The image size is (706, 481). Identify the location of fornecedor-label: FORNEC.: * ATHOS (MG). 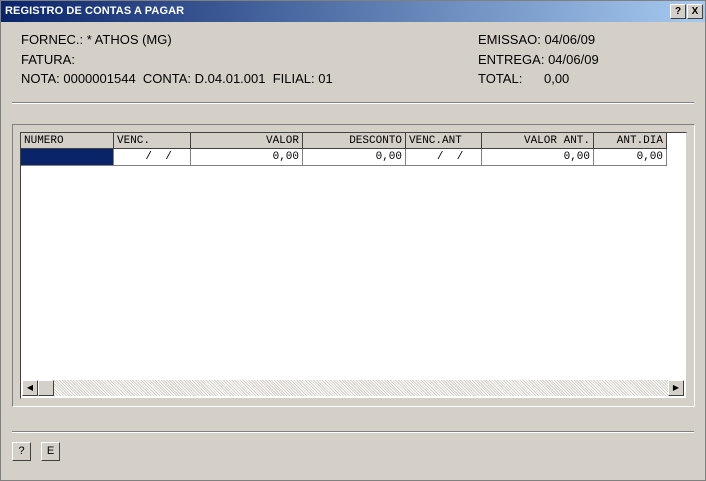
(96, 39).